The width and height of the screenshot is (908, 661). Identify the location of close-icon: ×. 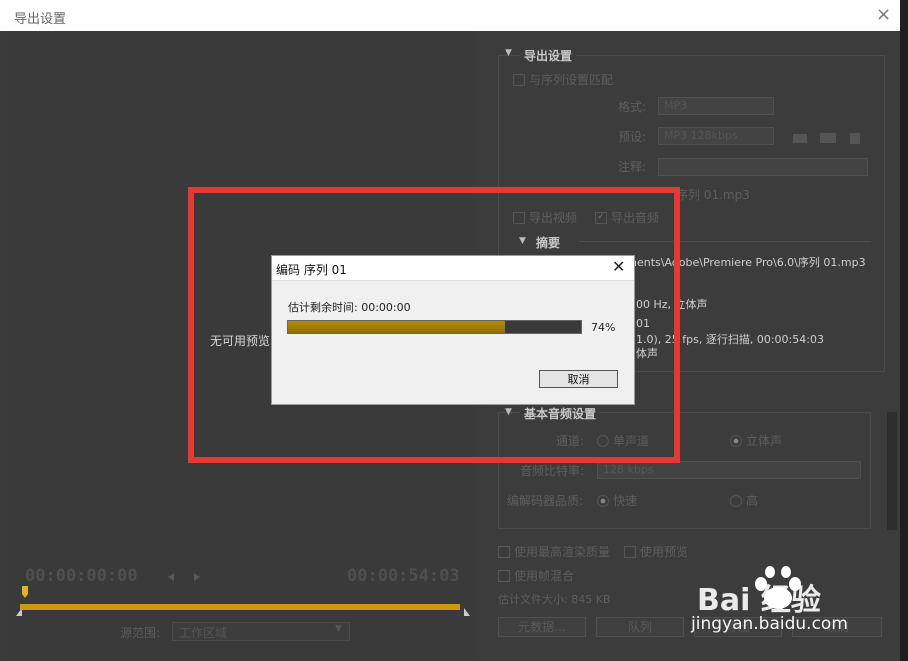
(883, 14).